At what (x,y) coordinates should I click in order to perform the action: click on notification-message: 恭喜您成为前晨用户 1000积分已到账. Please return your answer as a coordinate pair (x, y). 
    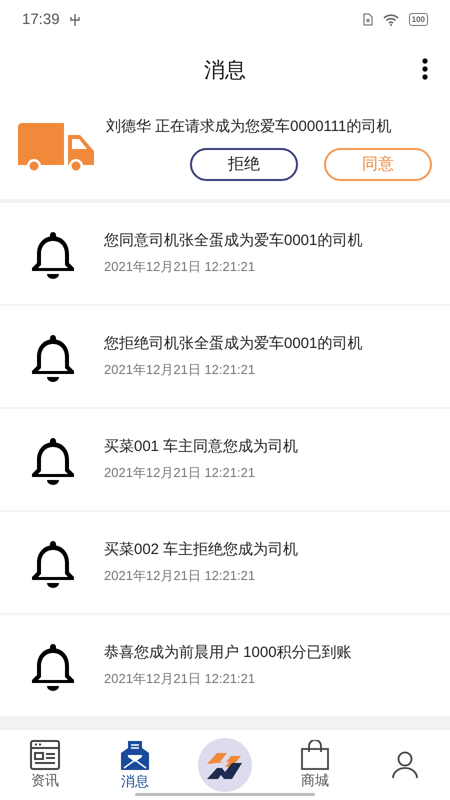
    Looking at the image, I should click on (228, 652).